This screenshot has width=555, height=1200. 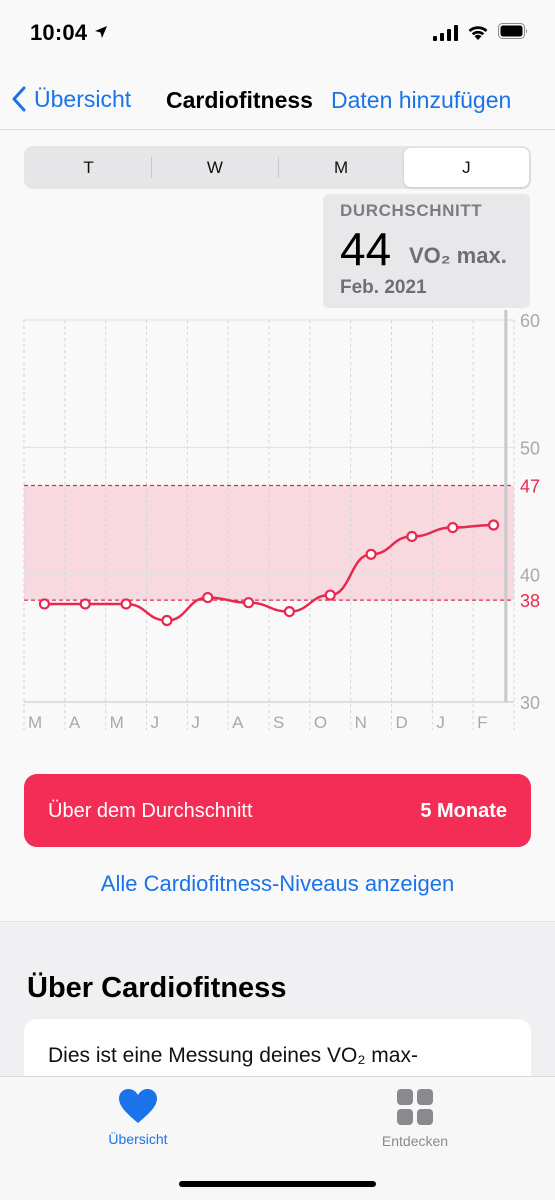 I want to click on home-indicator, so click(x=277, y=1184).